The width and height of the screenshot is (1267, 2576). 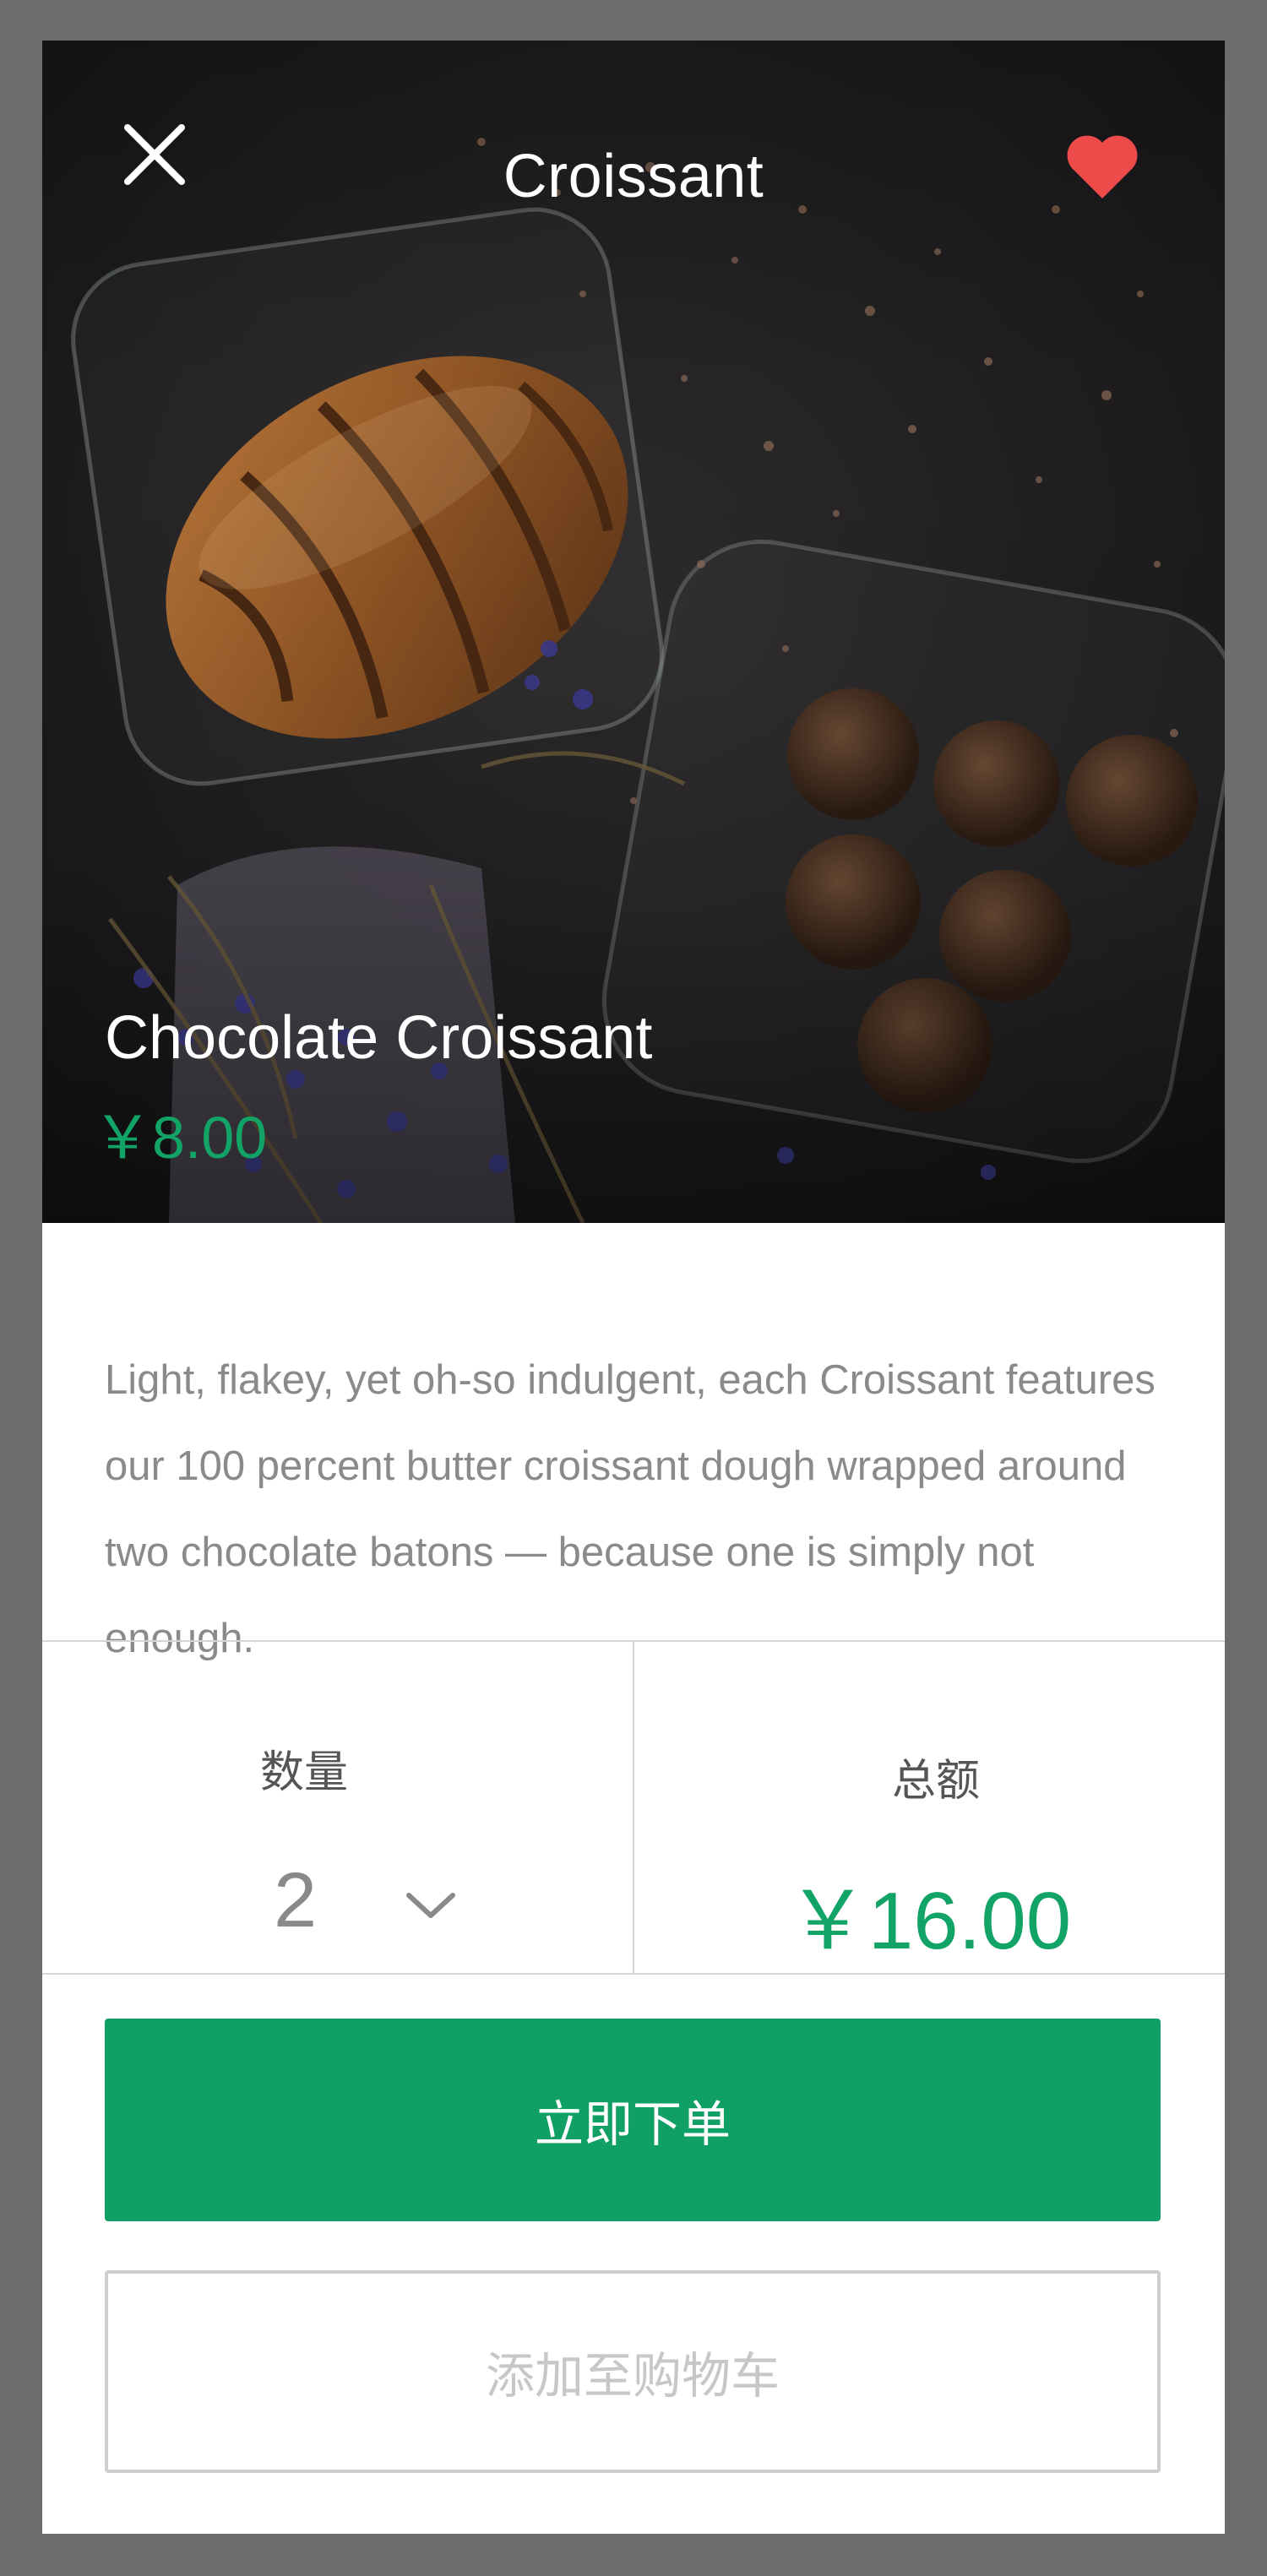 What do you see at coordinates (935, 1781) in the screenshot?
I see `total-label: 总额` at bounding box center [935, 1781].